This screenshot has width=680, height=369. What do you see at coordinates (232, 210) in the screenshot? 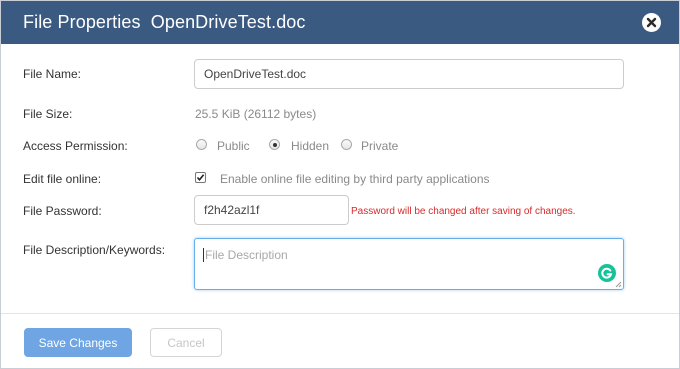
I see `file-password-value: f2h42azl1f` at bounding box center [232, 210].